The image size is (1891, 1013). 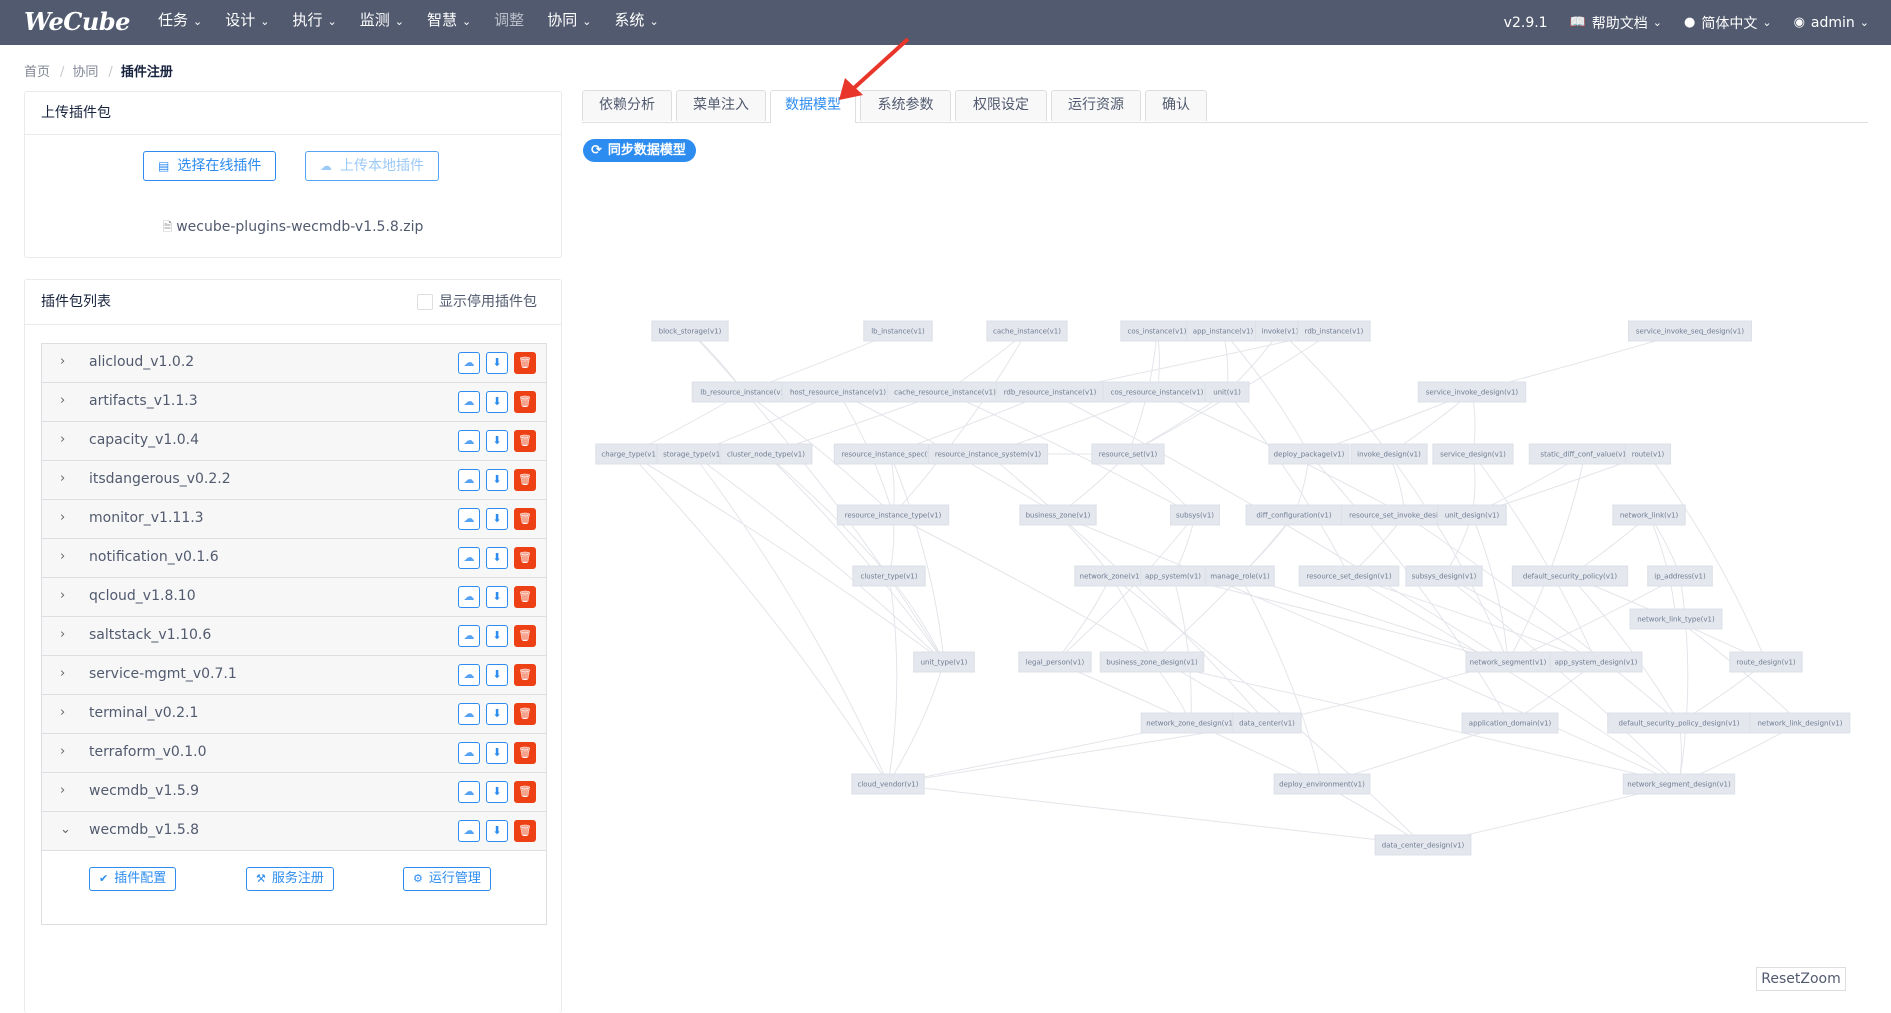 What do you see at coordinates (1173, 576) in the screenshot?
I see `entity-node: app_system(v1)` at bounding box center [1173, 576].